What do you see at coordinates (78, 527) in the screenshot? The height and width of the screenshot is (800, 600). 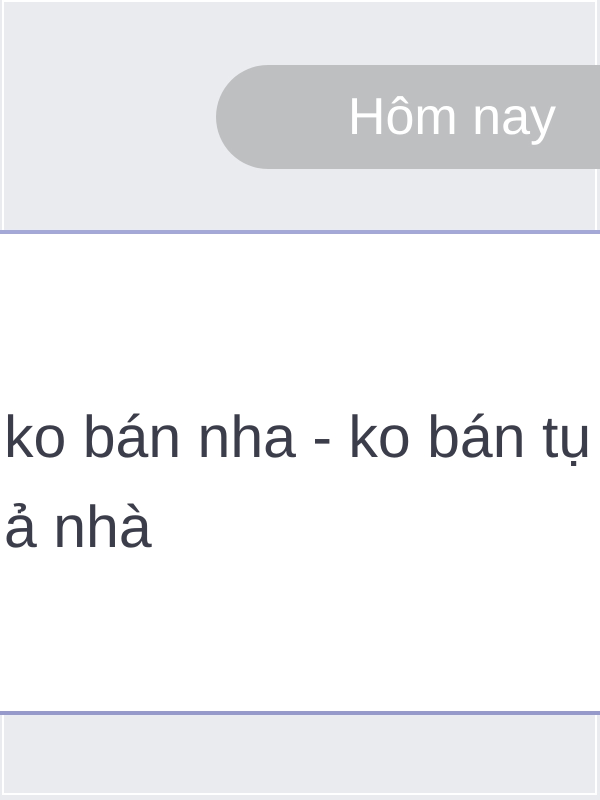 I see `message-text: ả nhà` at bounding box center [78, 527].